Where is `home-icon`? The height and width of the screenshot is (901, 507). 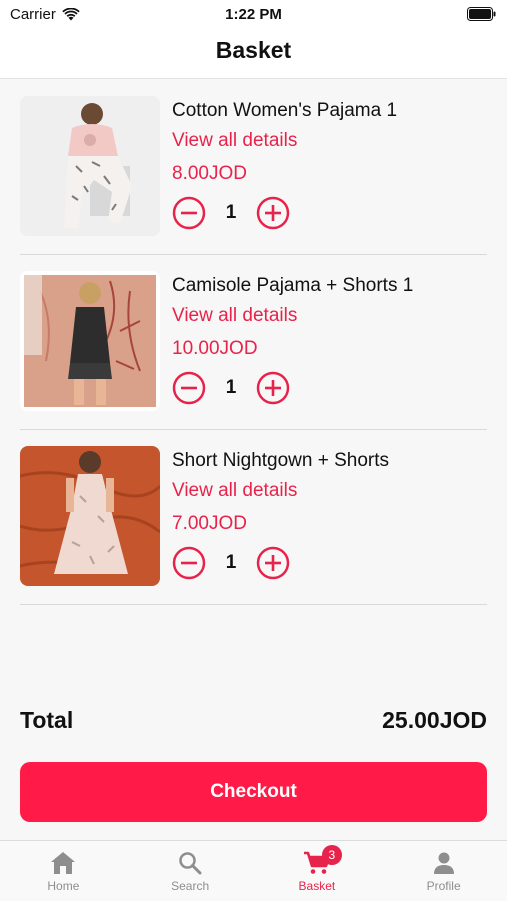 home-icon is located at coordinates (63, 863).